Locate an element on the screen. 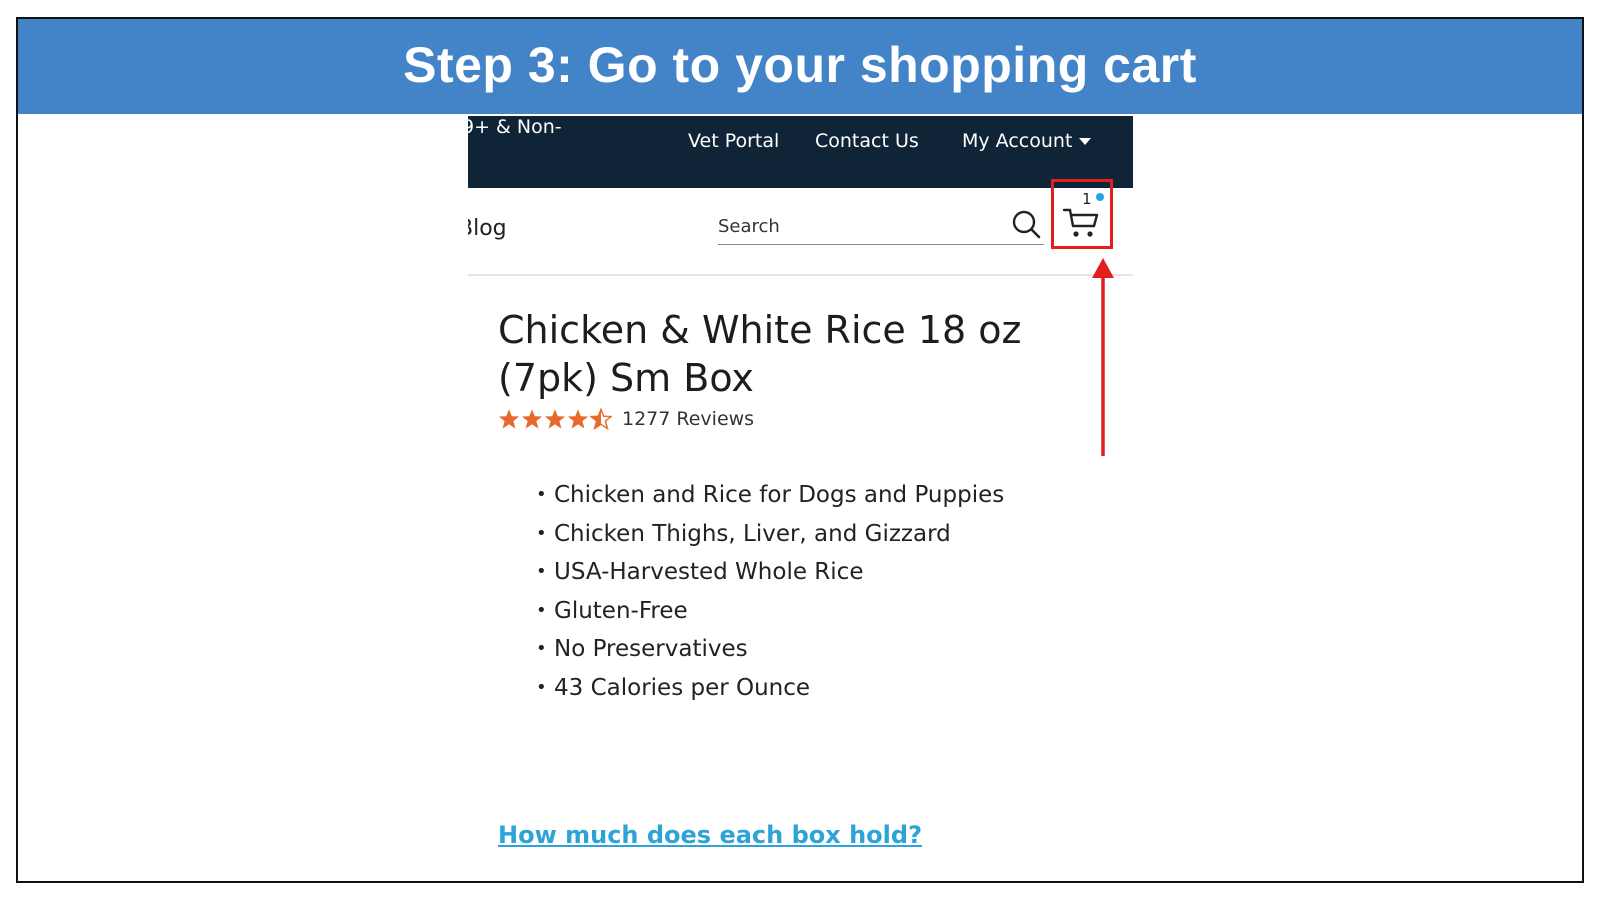  feature-item: Chicken and Rice for Dogs and Puppies is located at coordinates (770, 495).